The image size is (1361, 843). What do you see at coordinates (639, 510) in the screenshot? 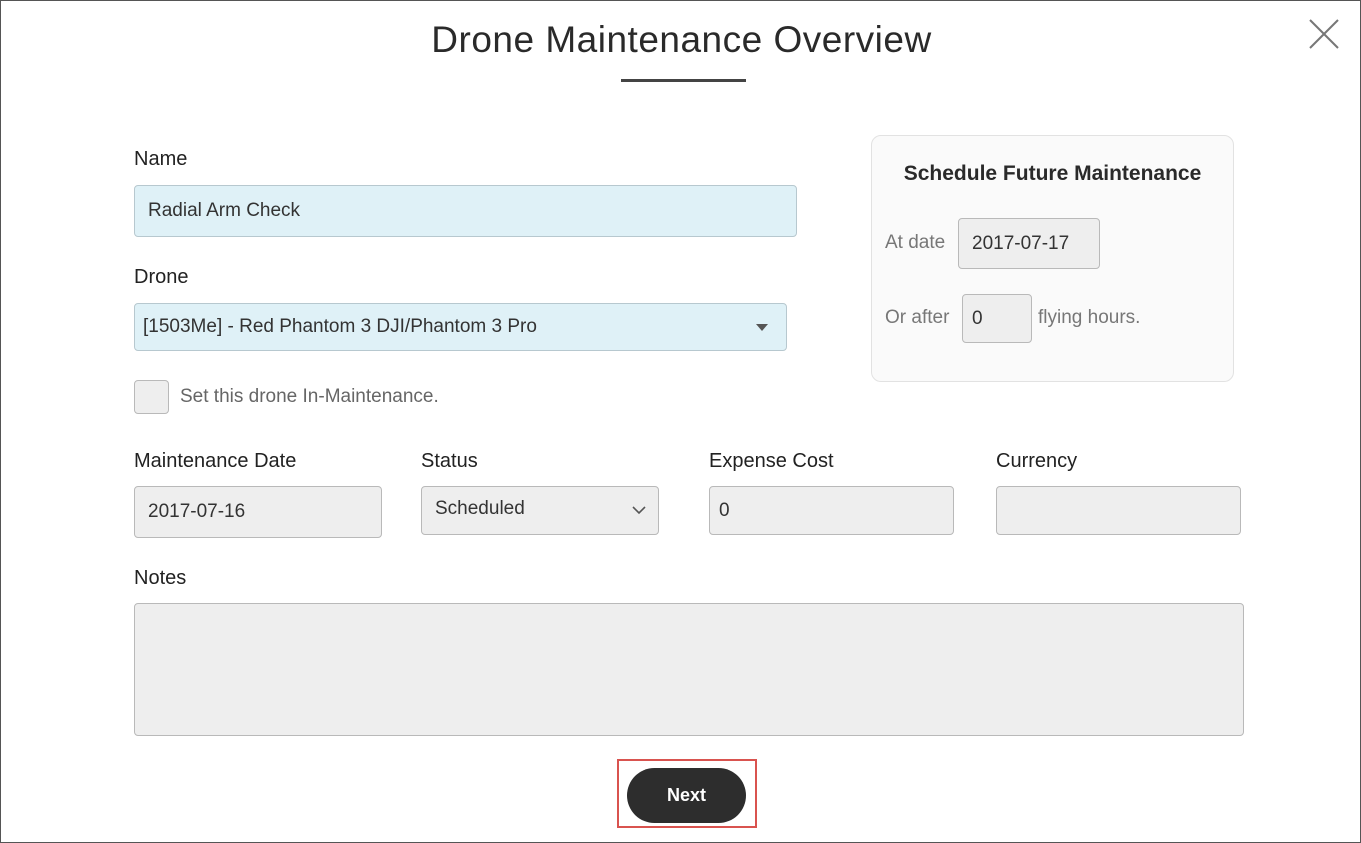
I see `chevron-down-icon` at bounding box center [639, 510].